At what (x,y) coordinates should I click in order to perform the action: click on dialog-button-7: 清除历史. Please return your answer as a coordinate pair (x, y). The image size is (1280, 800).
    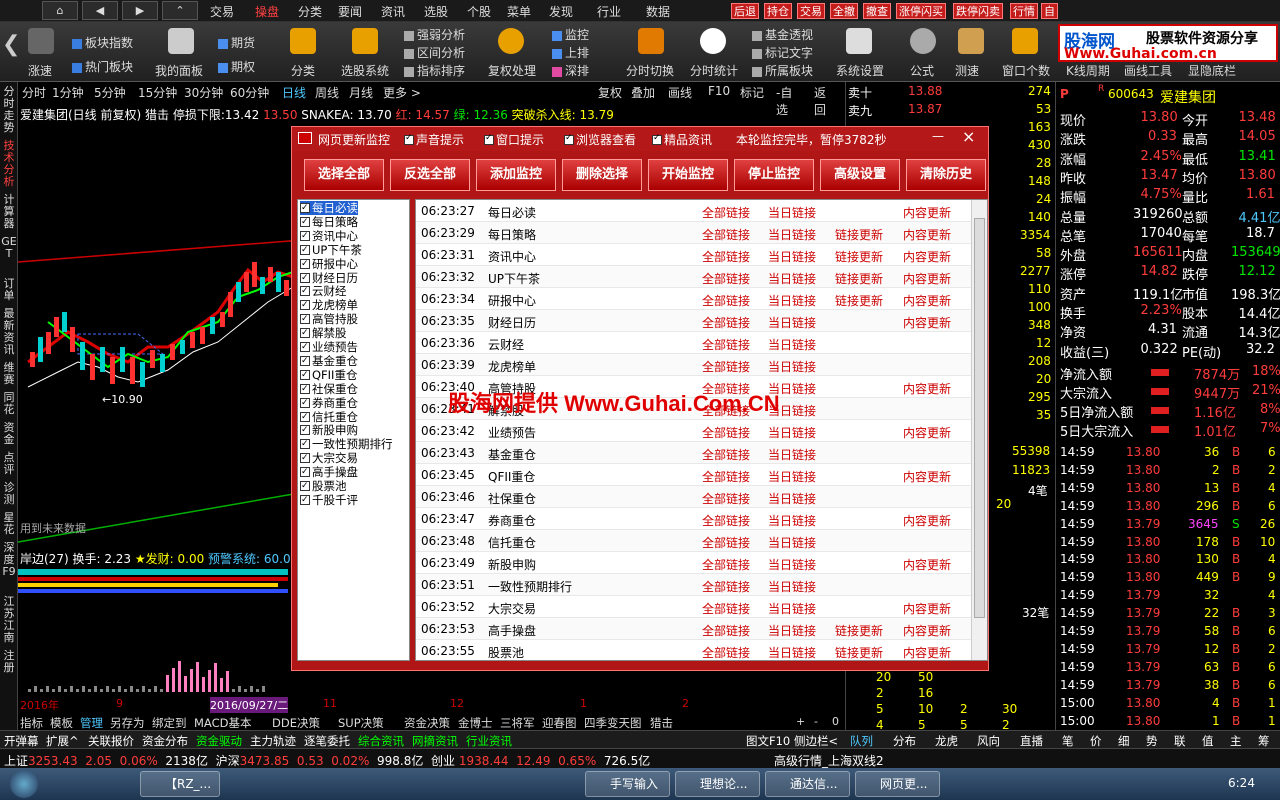
    Looking at the image, I should click on (946, 175).